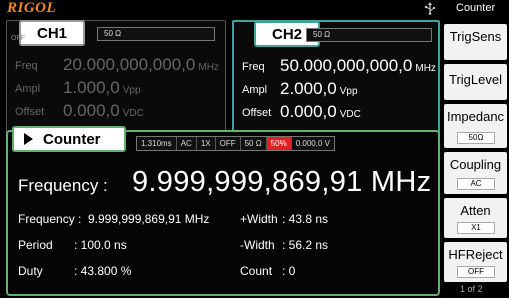 Image resolution: width=509 pixels, height=298 pixels. What do you see at coordinates (279, 143) in the screenshot?
I see `setting-trig-sens: 50%` at bounding box center [279, 143].